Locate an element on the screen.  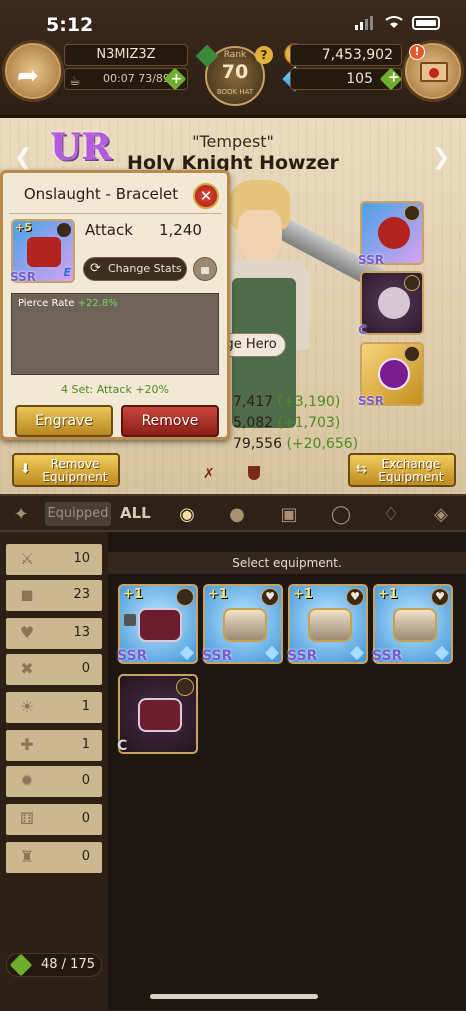
status-bar: 5:12 is located at coordinates (233, 20).